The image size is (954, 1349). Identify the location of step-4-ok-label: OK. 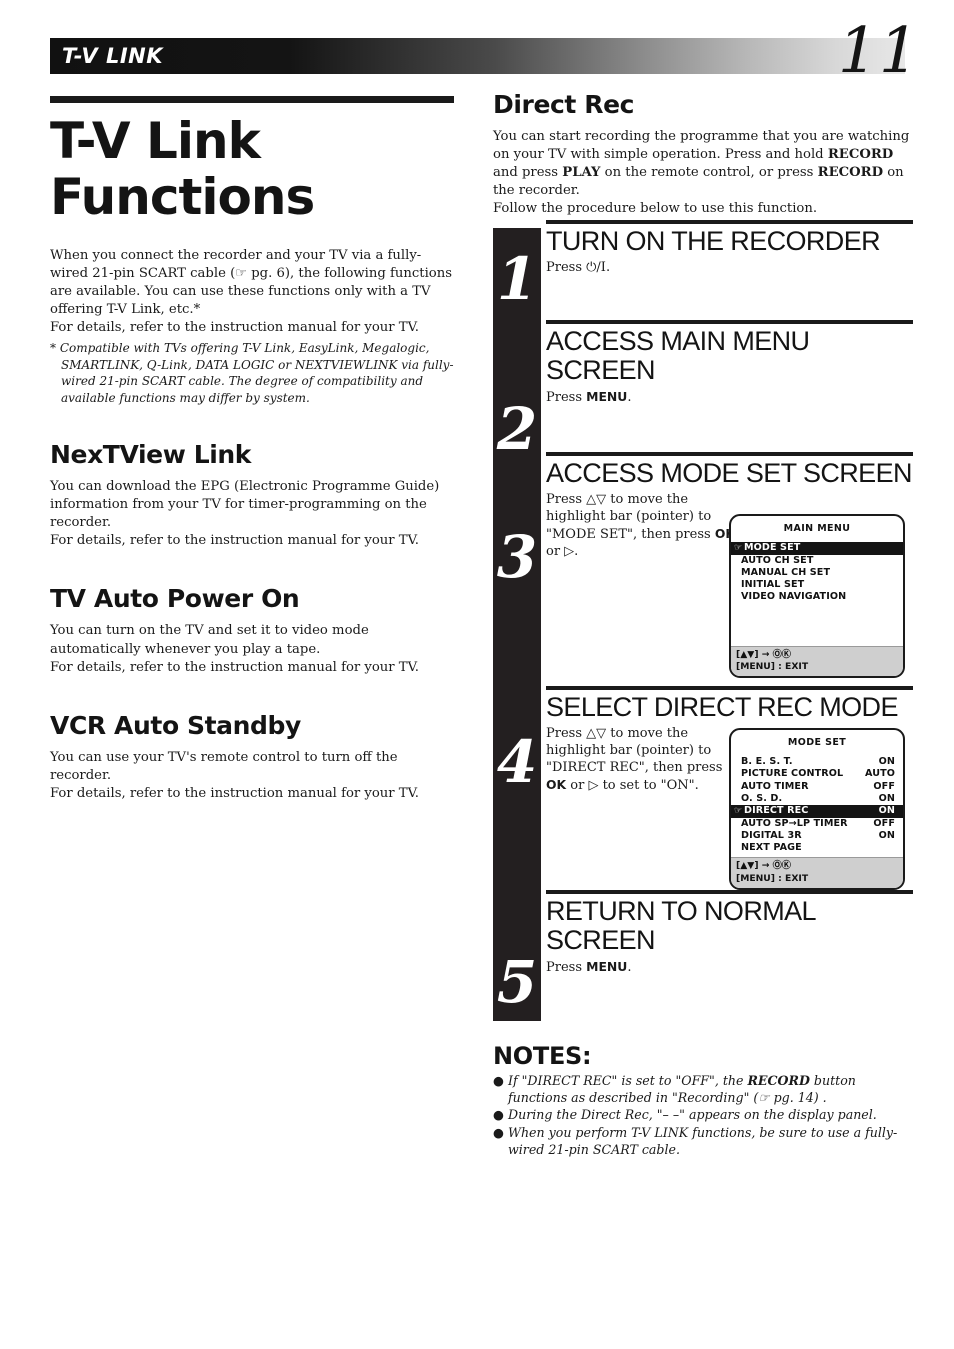
(556, 784).